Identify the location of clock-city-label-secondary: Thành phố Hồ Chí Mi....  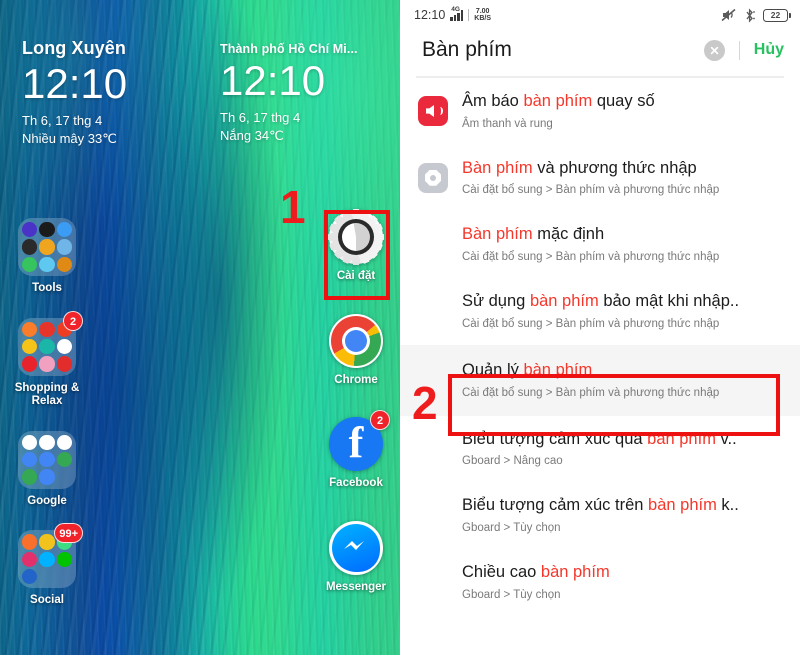
(289, 49).